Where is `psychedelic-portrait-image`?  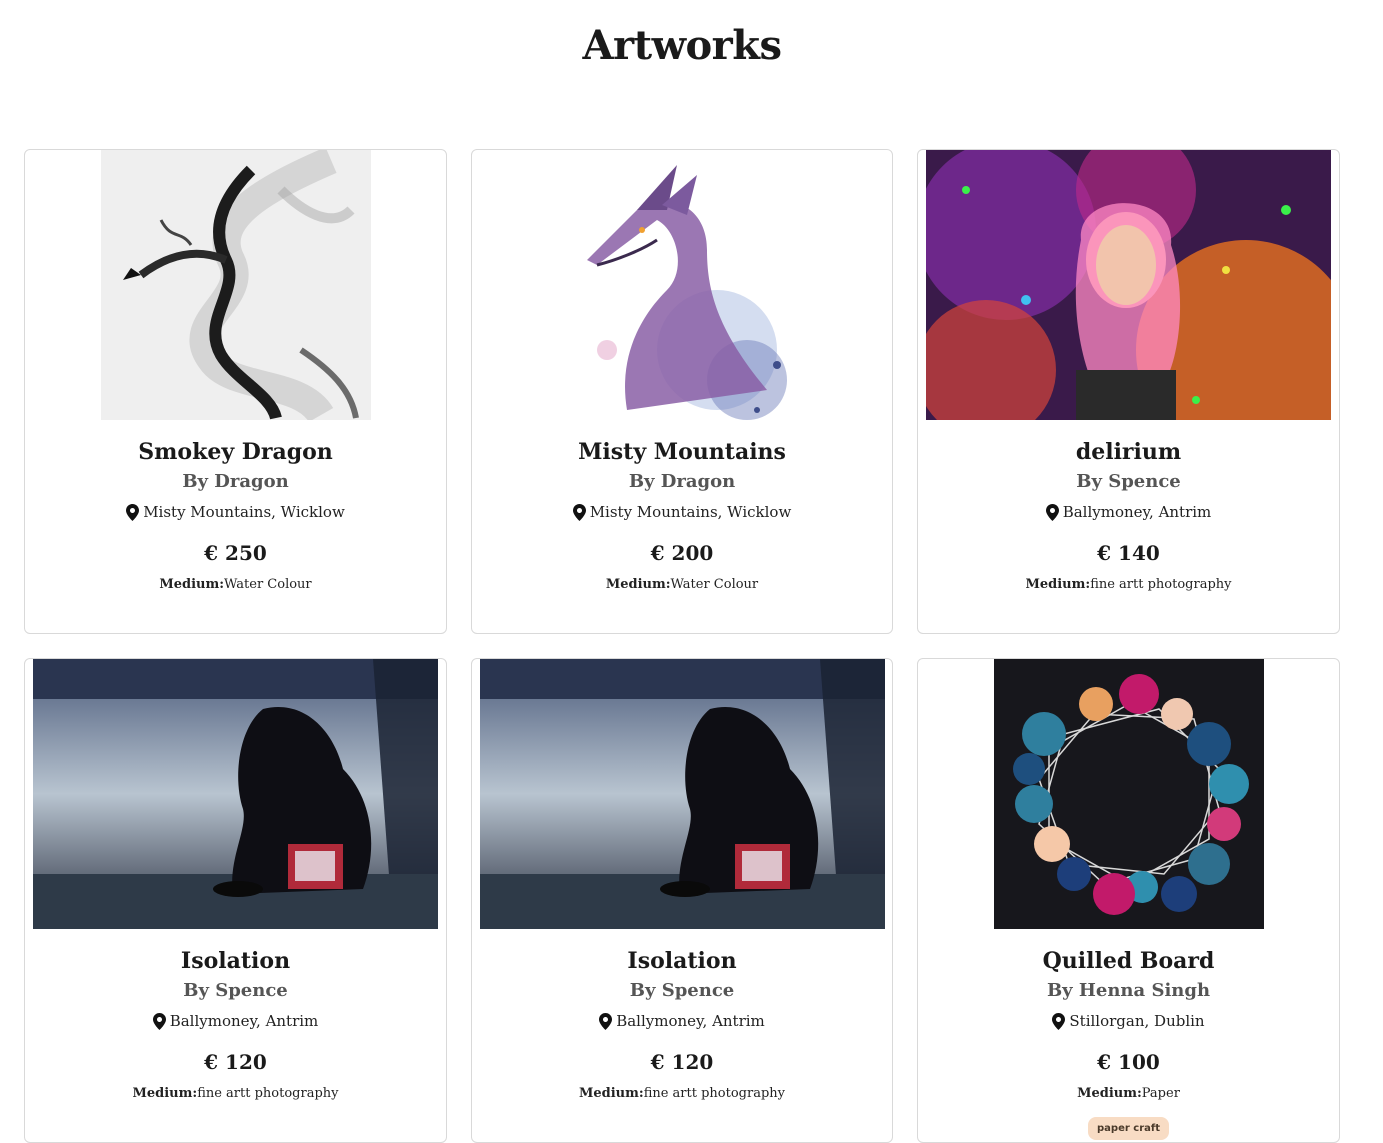
psychedelic-portrait-image is located at coordinates (1128, 285).